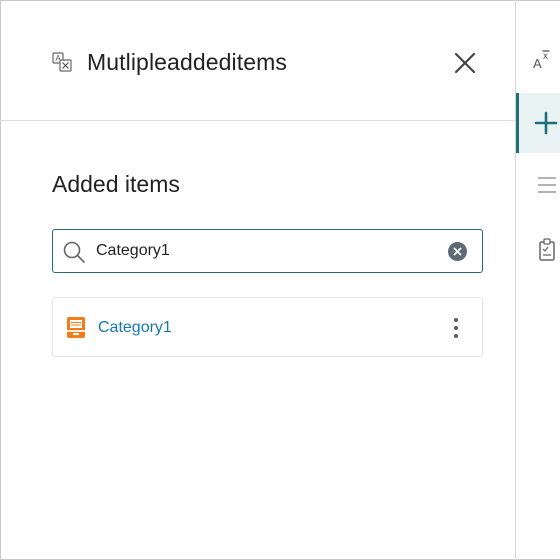 This screenshot has width=560, height=560. I want to click on clear-search-button, so click(457, 251).